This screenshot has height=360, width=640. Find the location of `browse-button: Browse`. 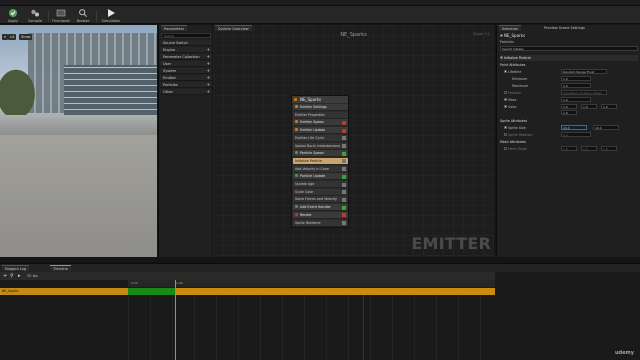

browse-button: Browse is located at coordinates (83, 15).